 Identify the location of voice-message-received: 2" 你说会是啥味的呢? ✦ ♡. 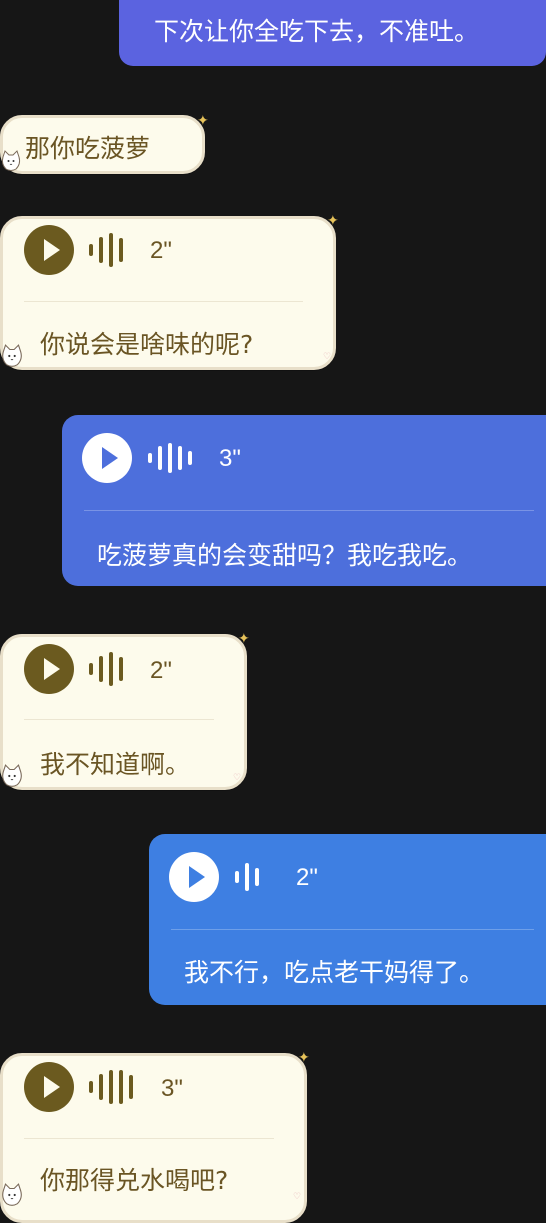
(169, 291).